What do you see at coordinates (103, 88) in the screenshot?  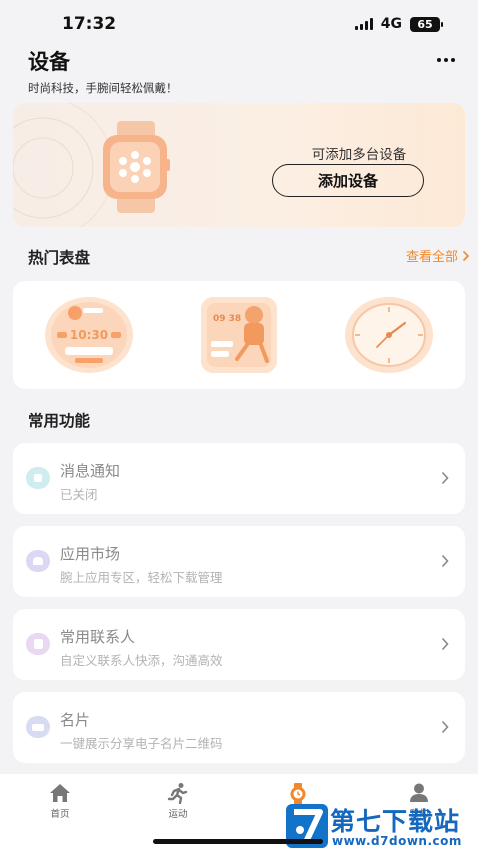 I see `page-subtitle: 时尚科技，手腕间轻松佩戴！` at bounding box center [103, 88].